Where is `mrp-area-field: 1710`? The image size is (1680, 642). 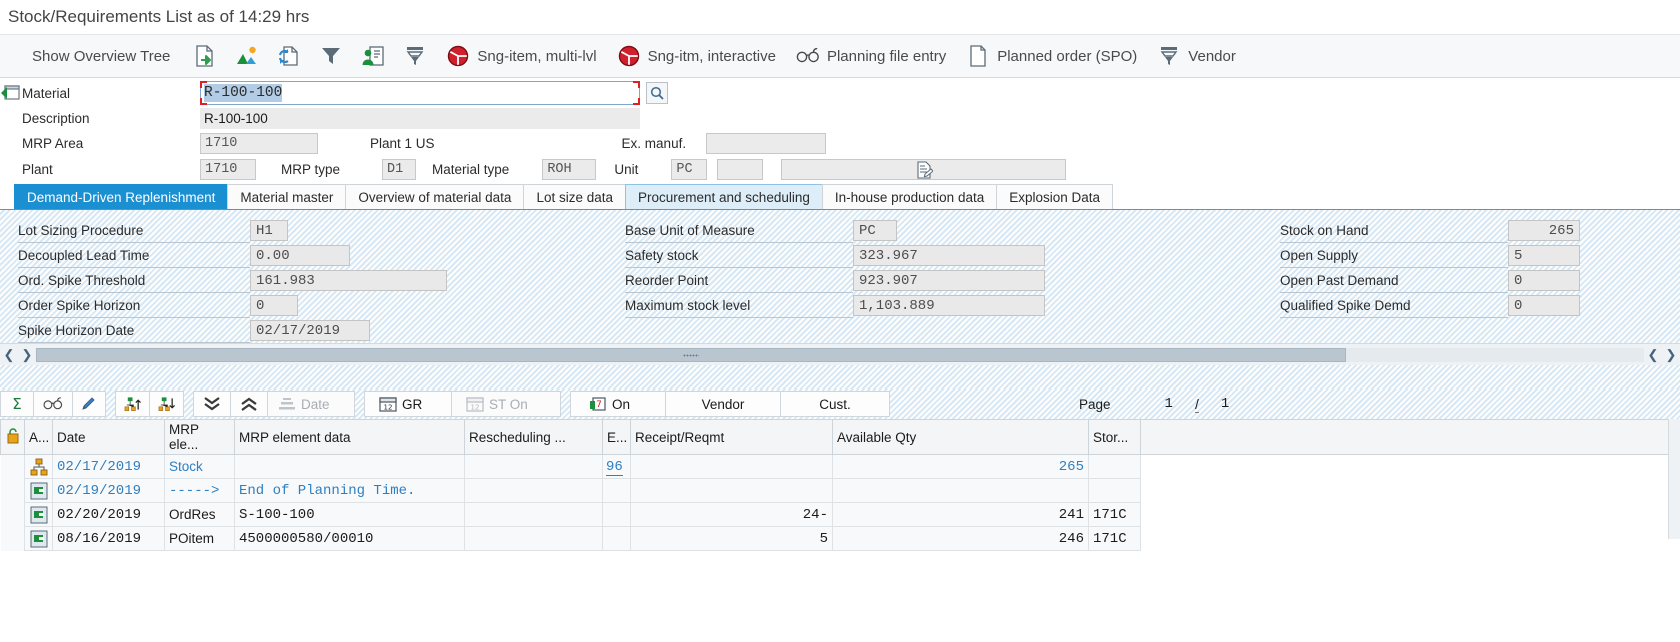
mrp-area-field: 1710 is located at coordinates (259, 143).